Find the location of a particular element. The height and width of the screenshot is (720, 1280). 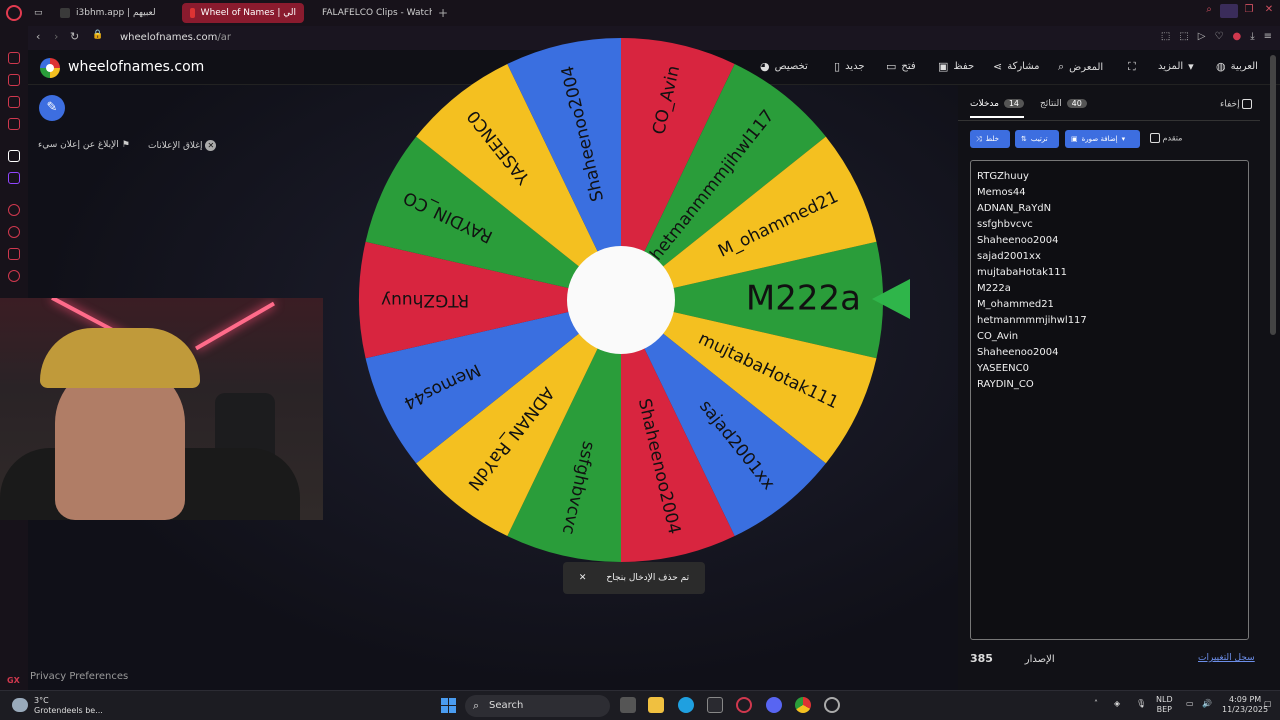

advanced-checkbox: متقدم is located at coordinates (1166, 138).